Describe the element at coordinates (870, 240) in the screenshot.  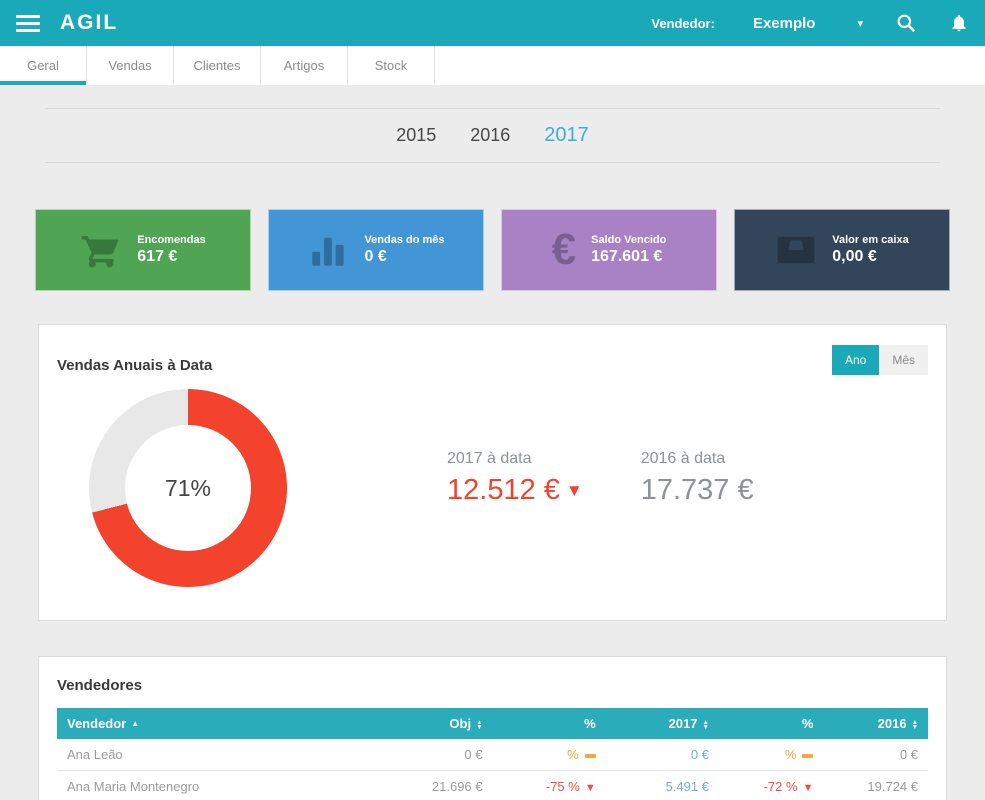
I see `card-label: Valor em caixa` at that location.